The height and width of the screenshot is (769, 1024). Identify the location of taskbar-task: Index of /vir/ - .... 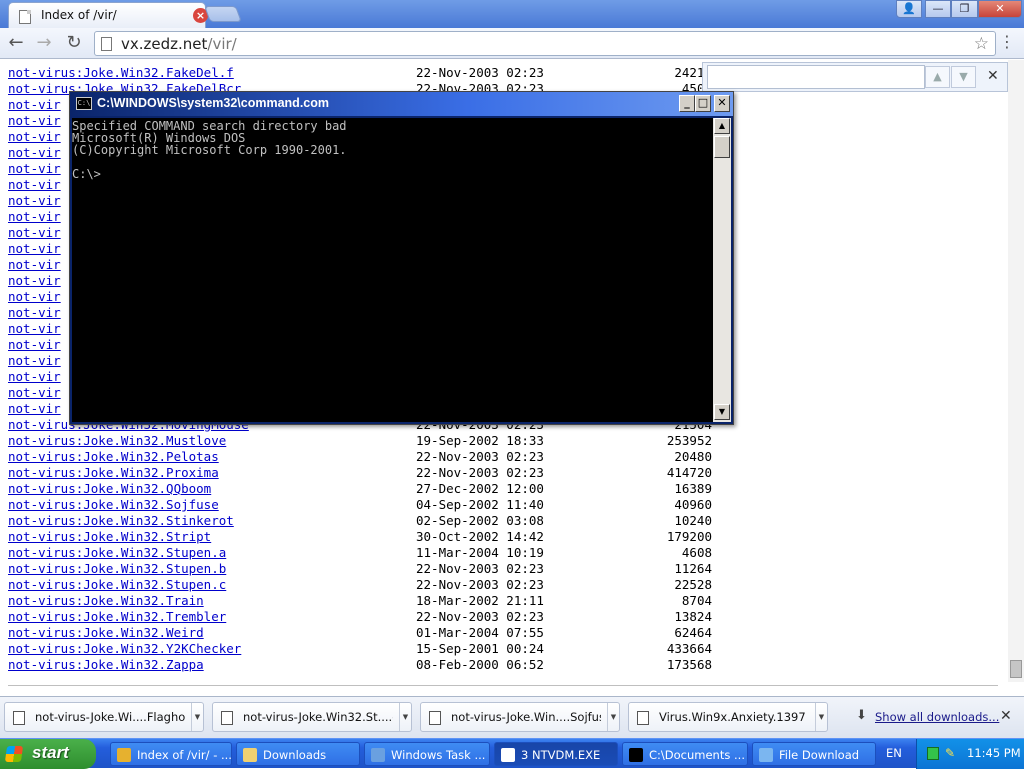
(171, 754).